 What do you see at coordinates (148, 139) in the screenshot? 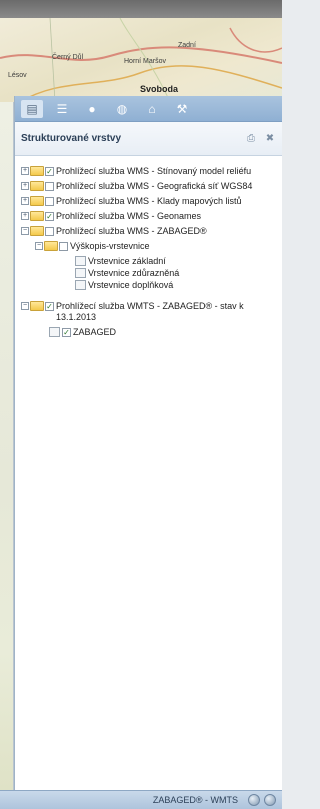
I see `panel-header: Strukturované vrstvy ⎙ ✖` at bounding box center [148, 139].